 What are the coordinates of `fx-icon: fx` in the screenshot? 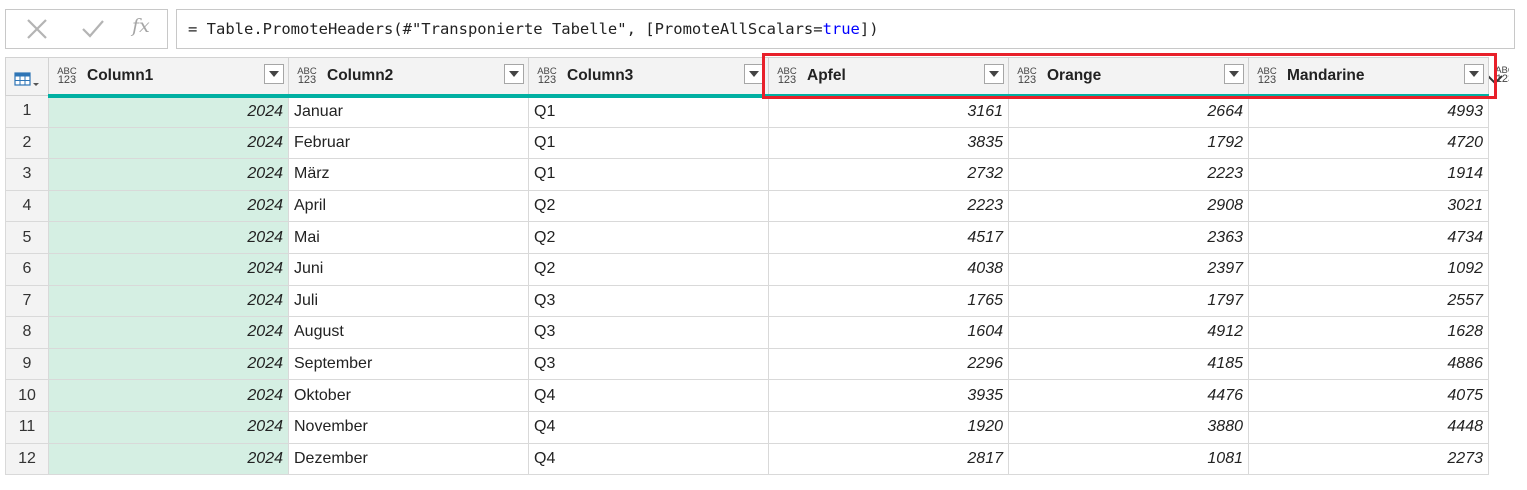 It's located at (141, 26).